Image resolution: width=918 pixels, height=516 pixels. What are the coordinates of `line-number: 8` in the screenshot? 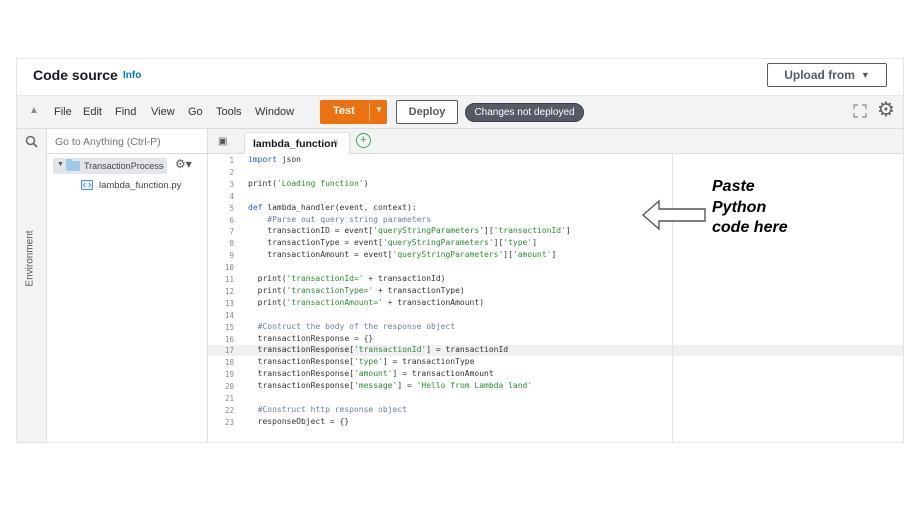 It's located at (231, 244).